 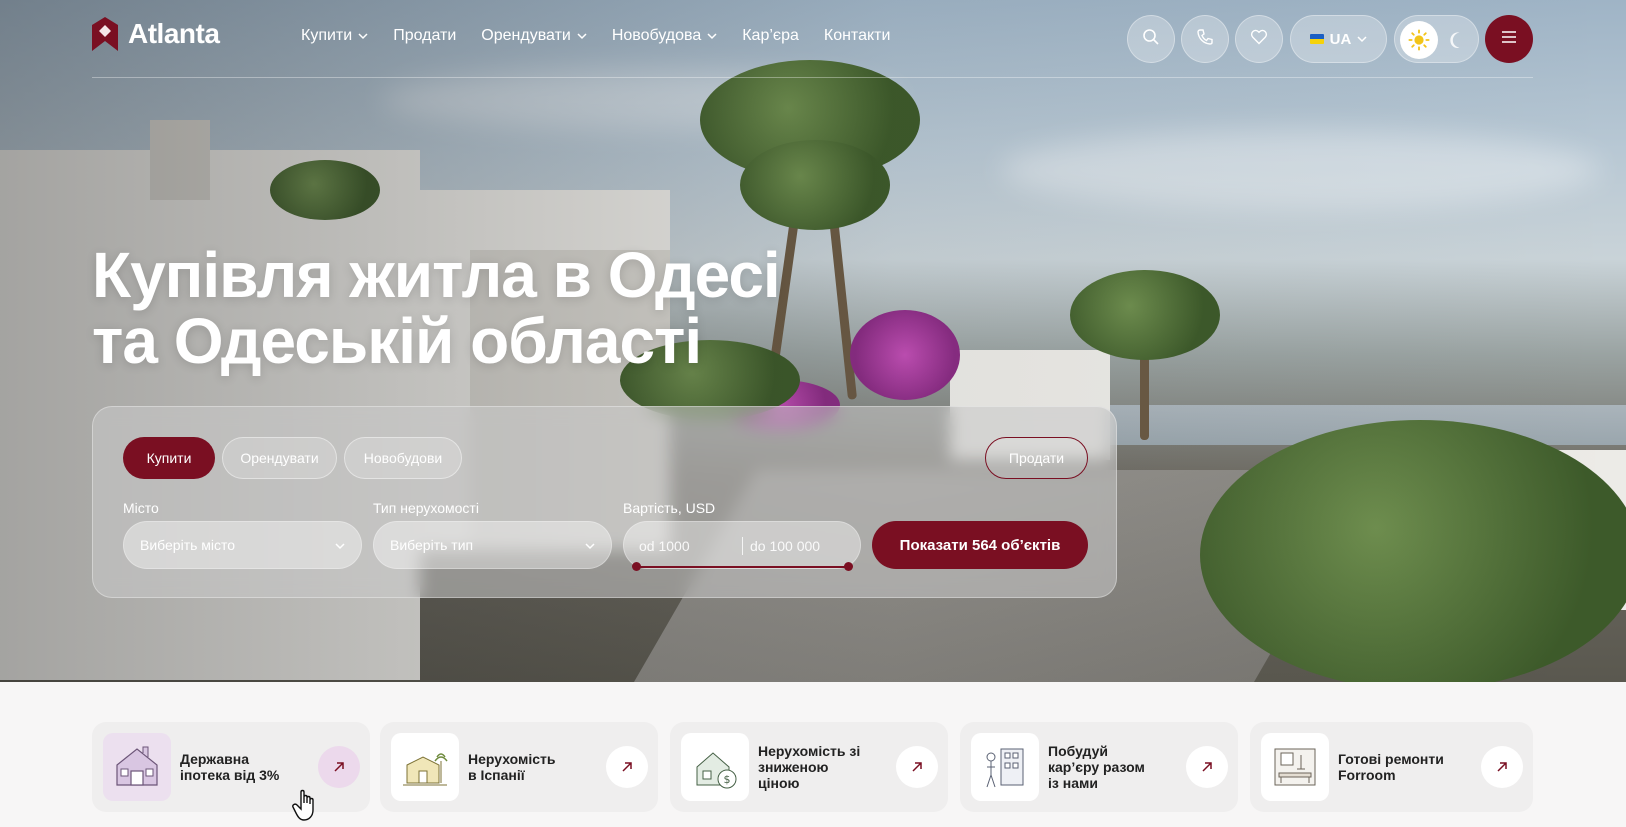 What do you see at coordinates (715, 767) in the screenshot?
I see `discount-house-icon: $` at bounding box center [715, 767].